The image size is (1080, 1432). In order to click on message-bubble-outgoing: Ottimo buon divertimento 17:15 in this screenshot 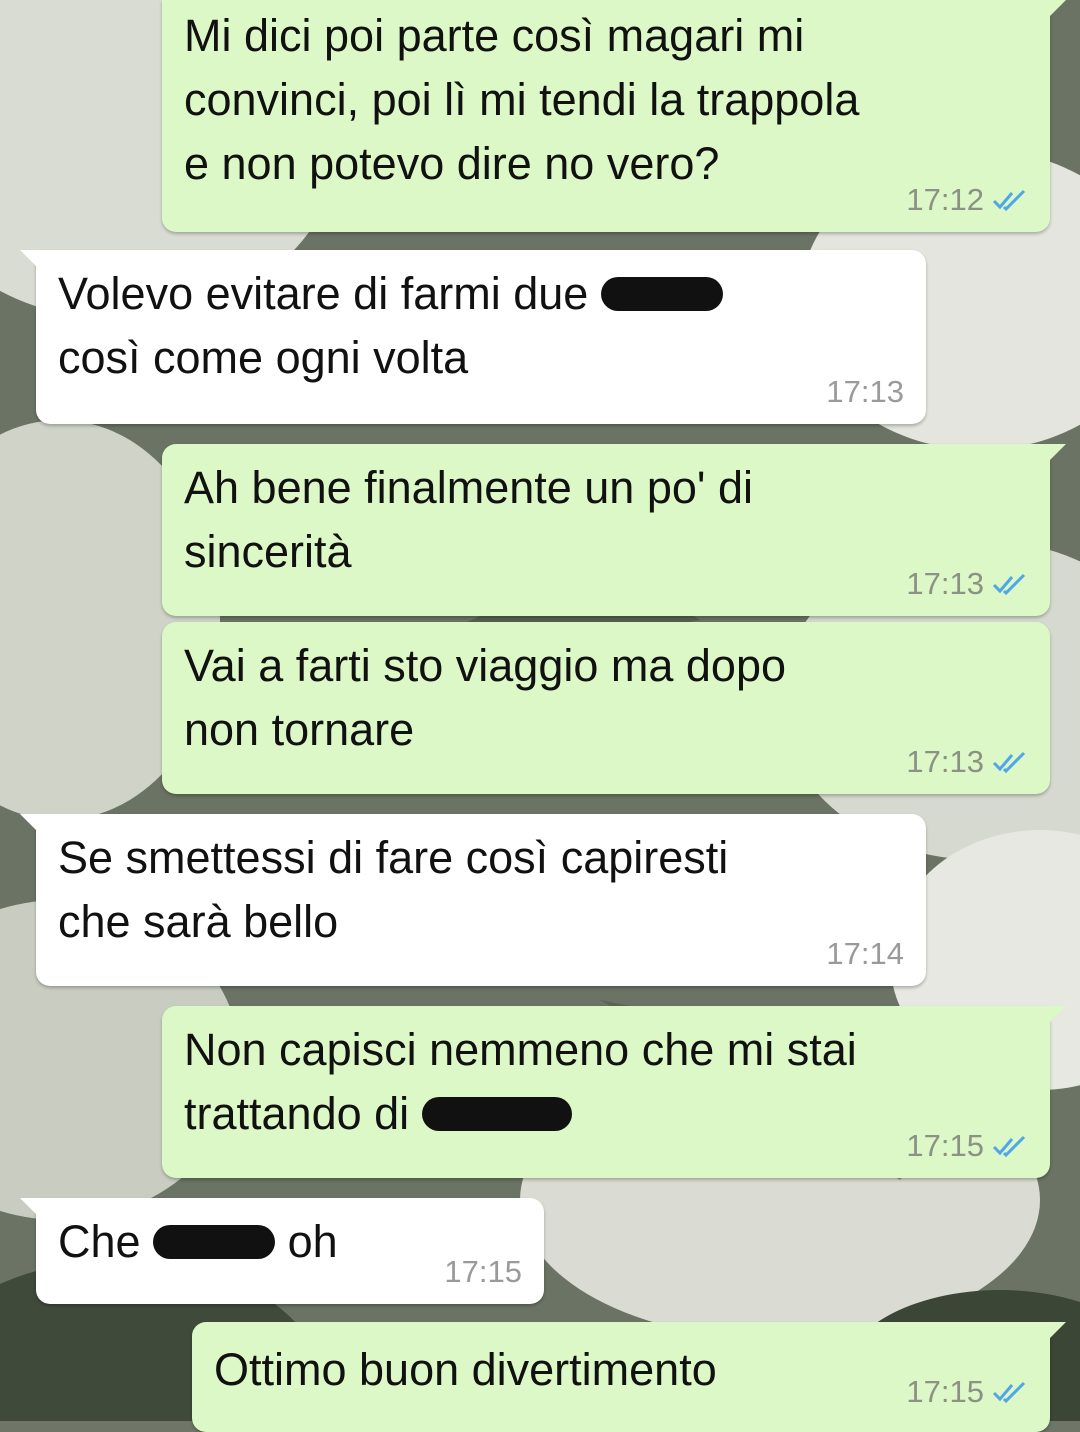, I will do `click(629, 1377)`.